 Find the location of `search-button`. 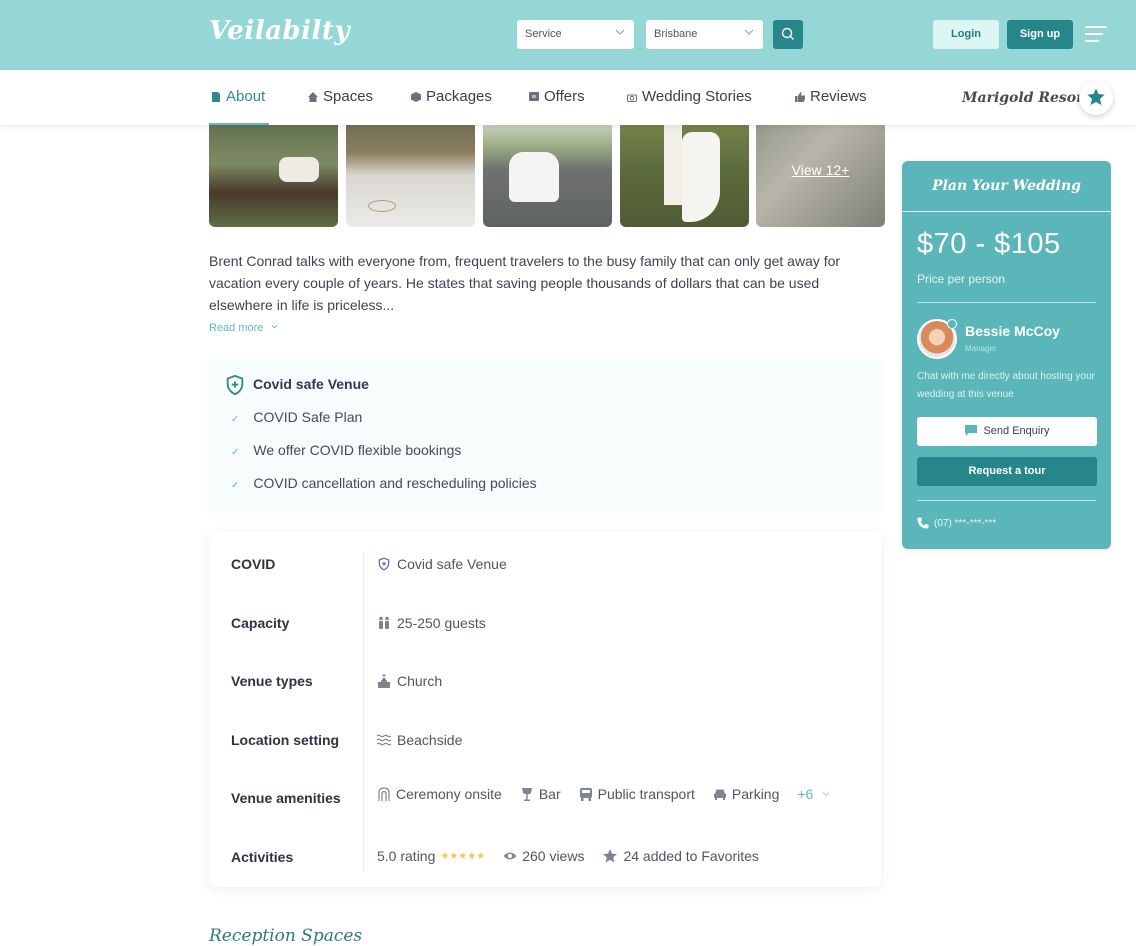

search-button is located at coordinates (788, 34).